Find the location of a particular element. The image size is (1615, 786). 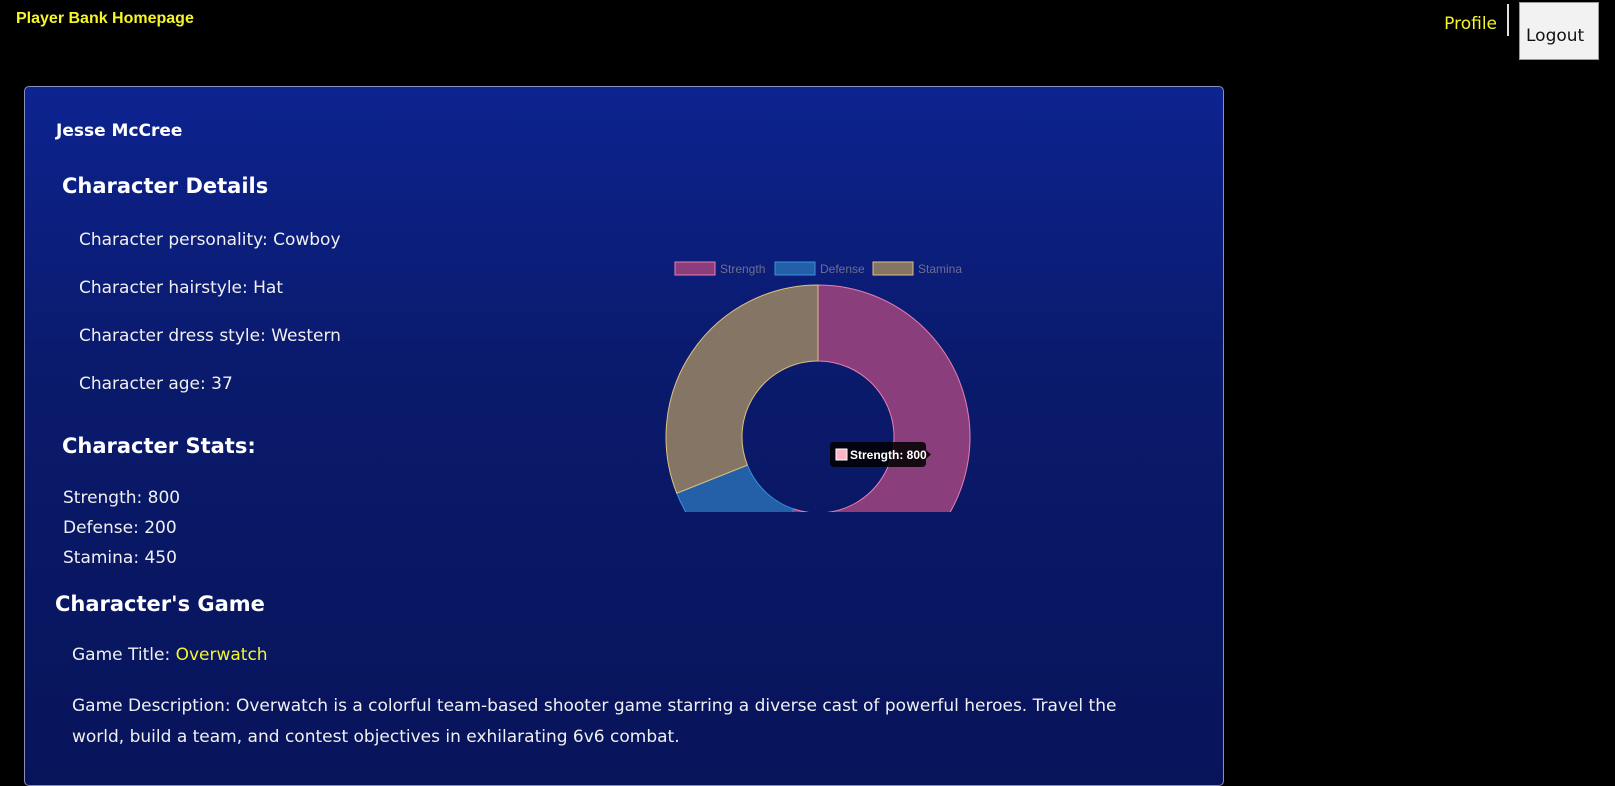

detail-hairstyle: Character hairstyle: Hat is located at coordinates (181, 288).